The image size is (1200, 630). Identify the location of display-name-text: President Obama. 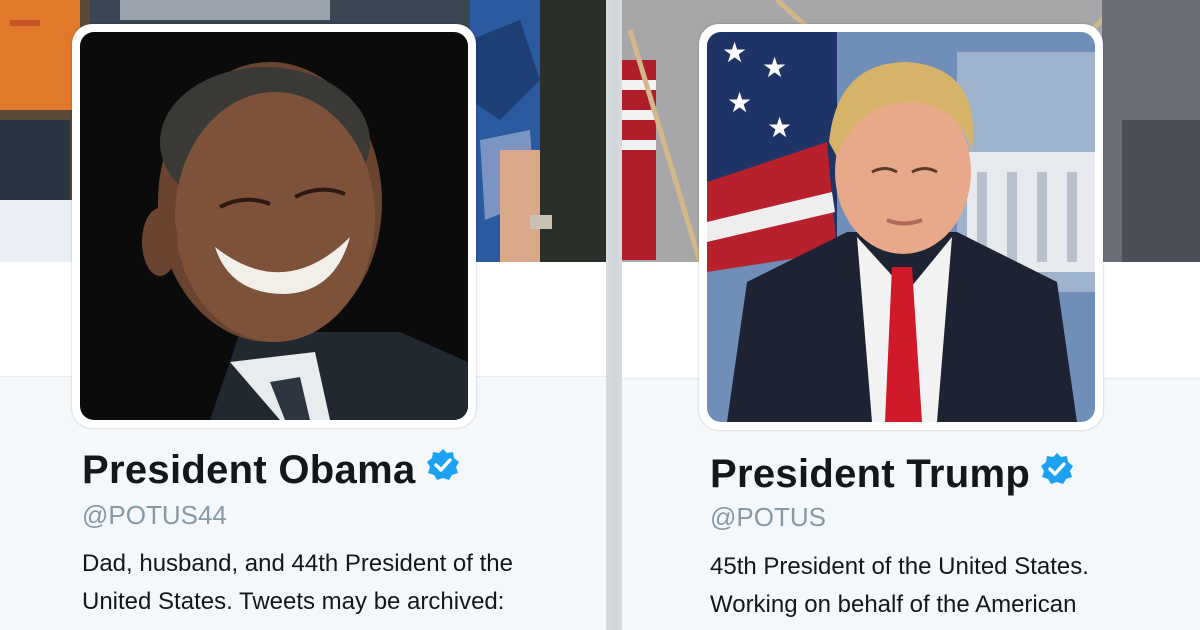
(249, 470).